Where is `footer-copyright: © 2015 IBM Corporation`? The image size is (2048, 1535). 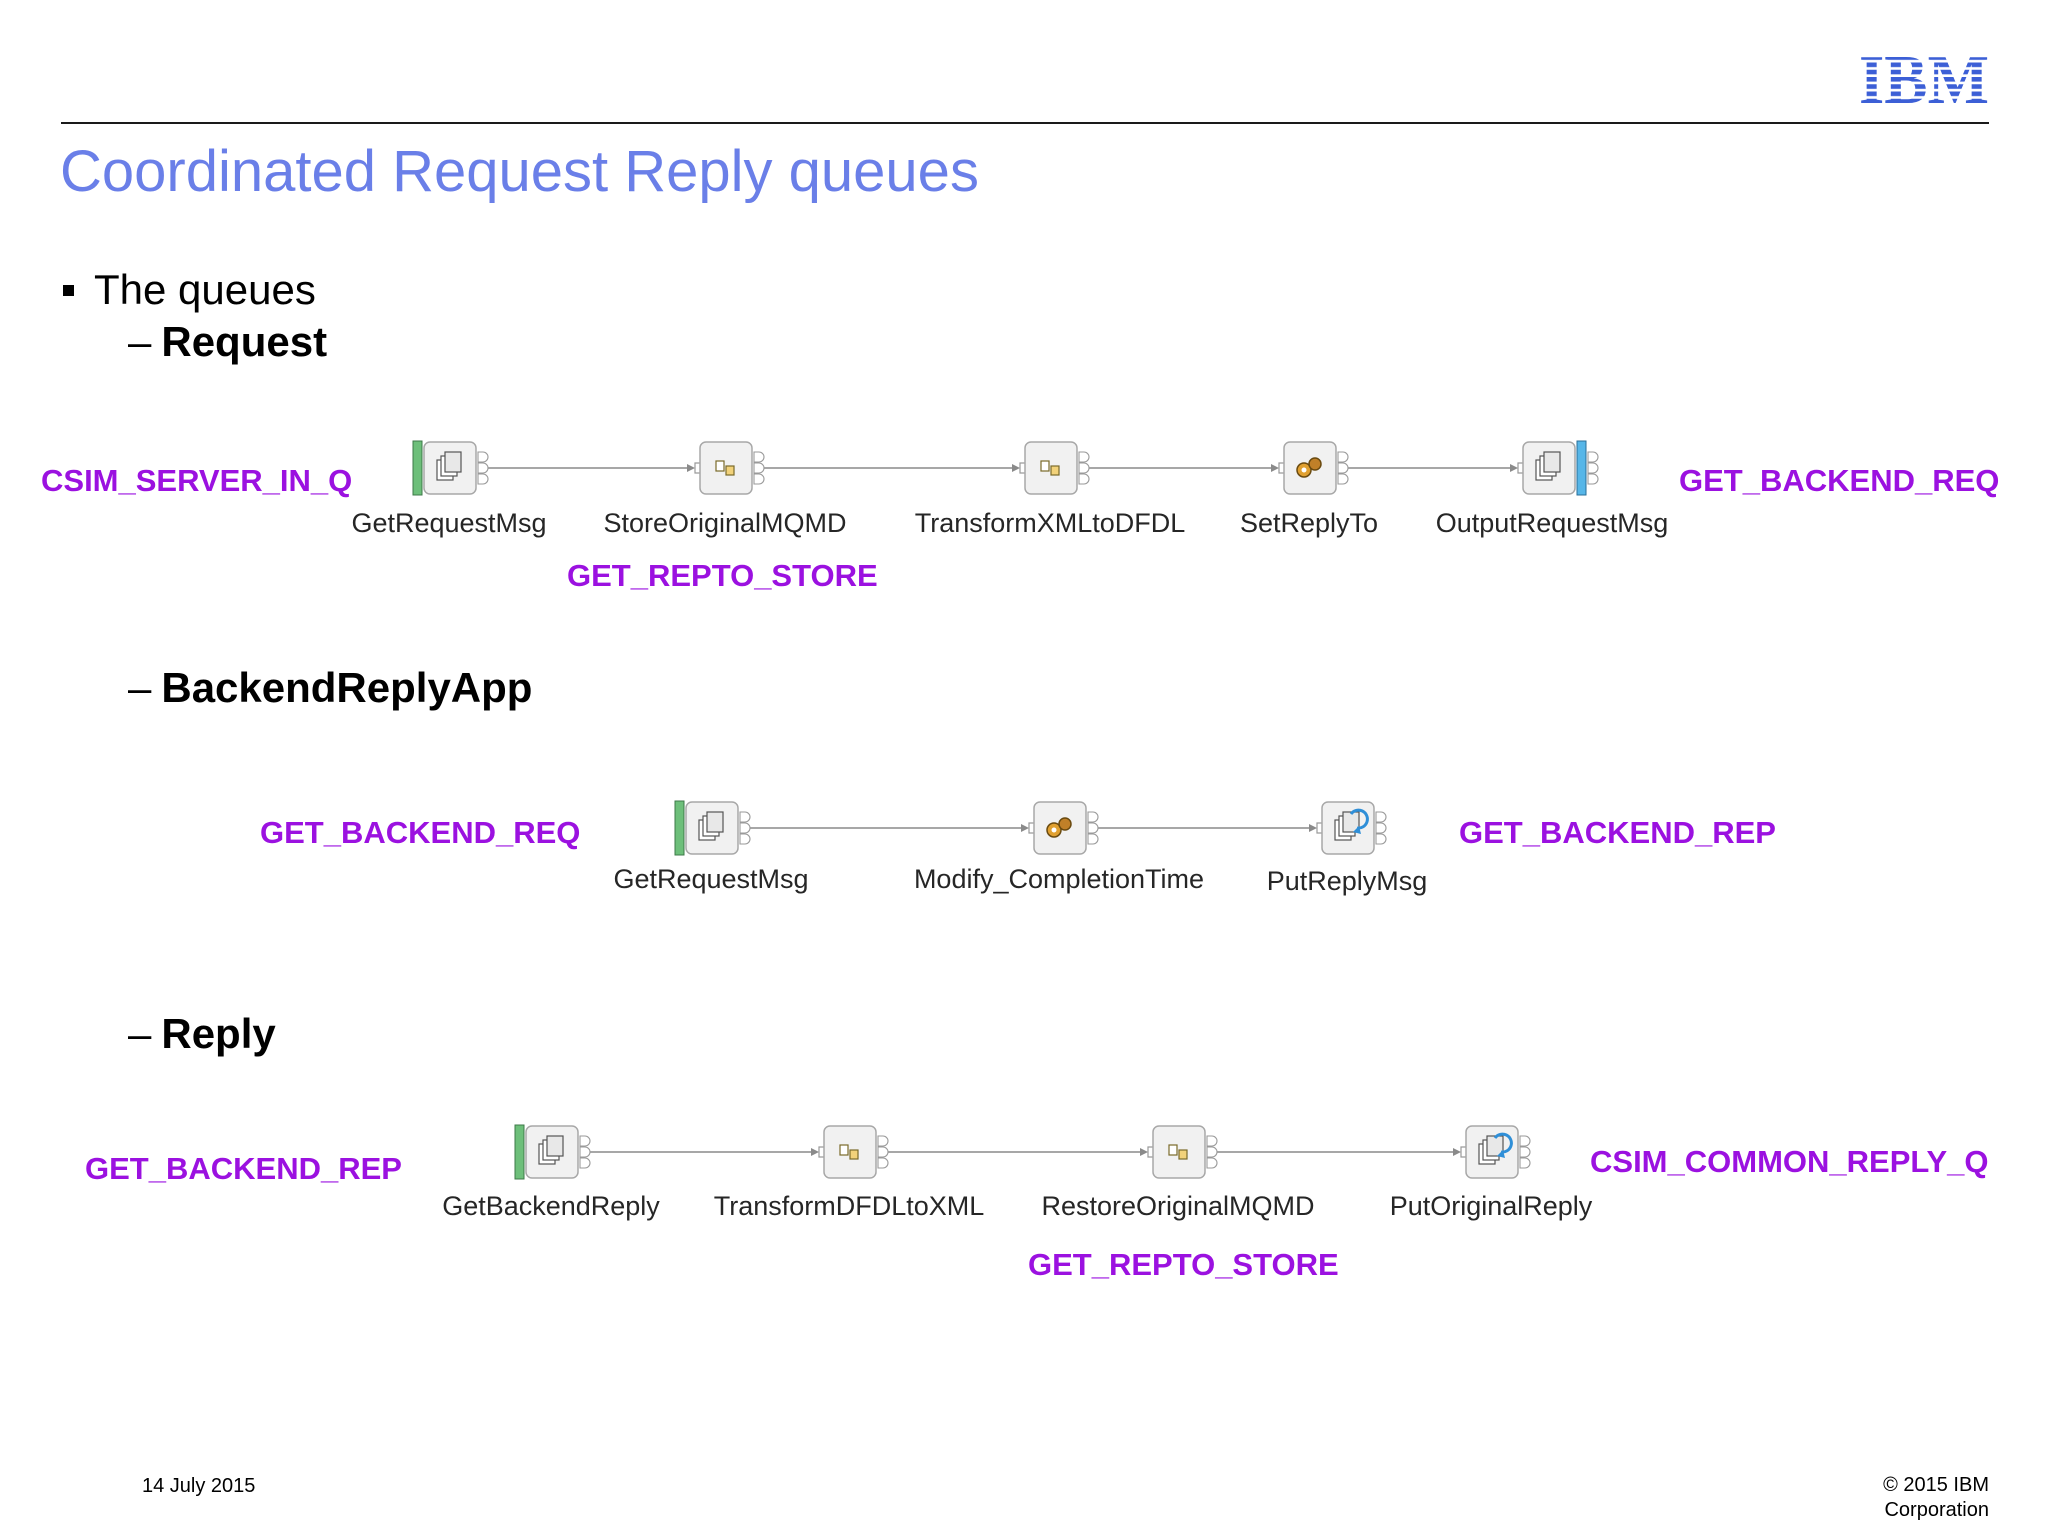 footer-copyright: © 2015 IBM Corporation is located at coordinates (1936, 1498).